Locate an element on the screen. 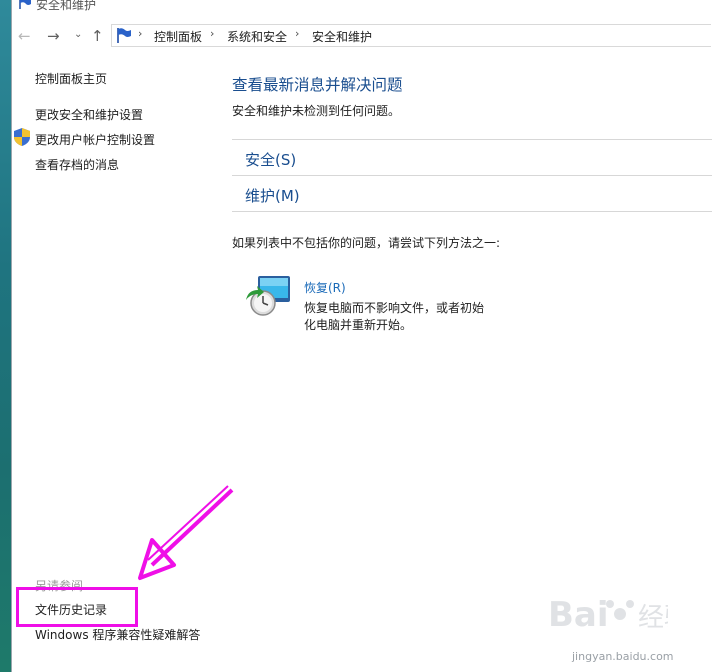  annotation-highlight-box is located at coordinates (77, 607).